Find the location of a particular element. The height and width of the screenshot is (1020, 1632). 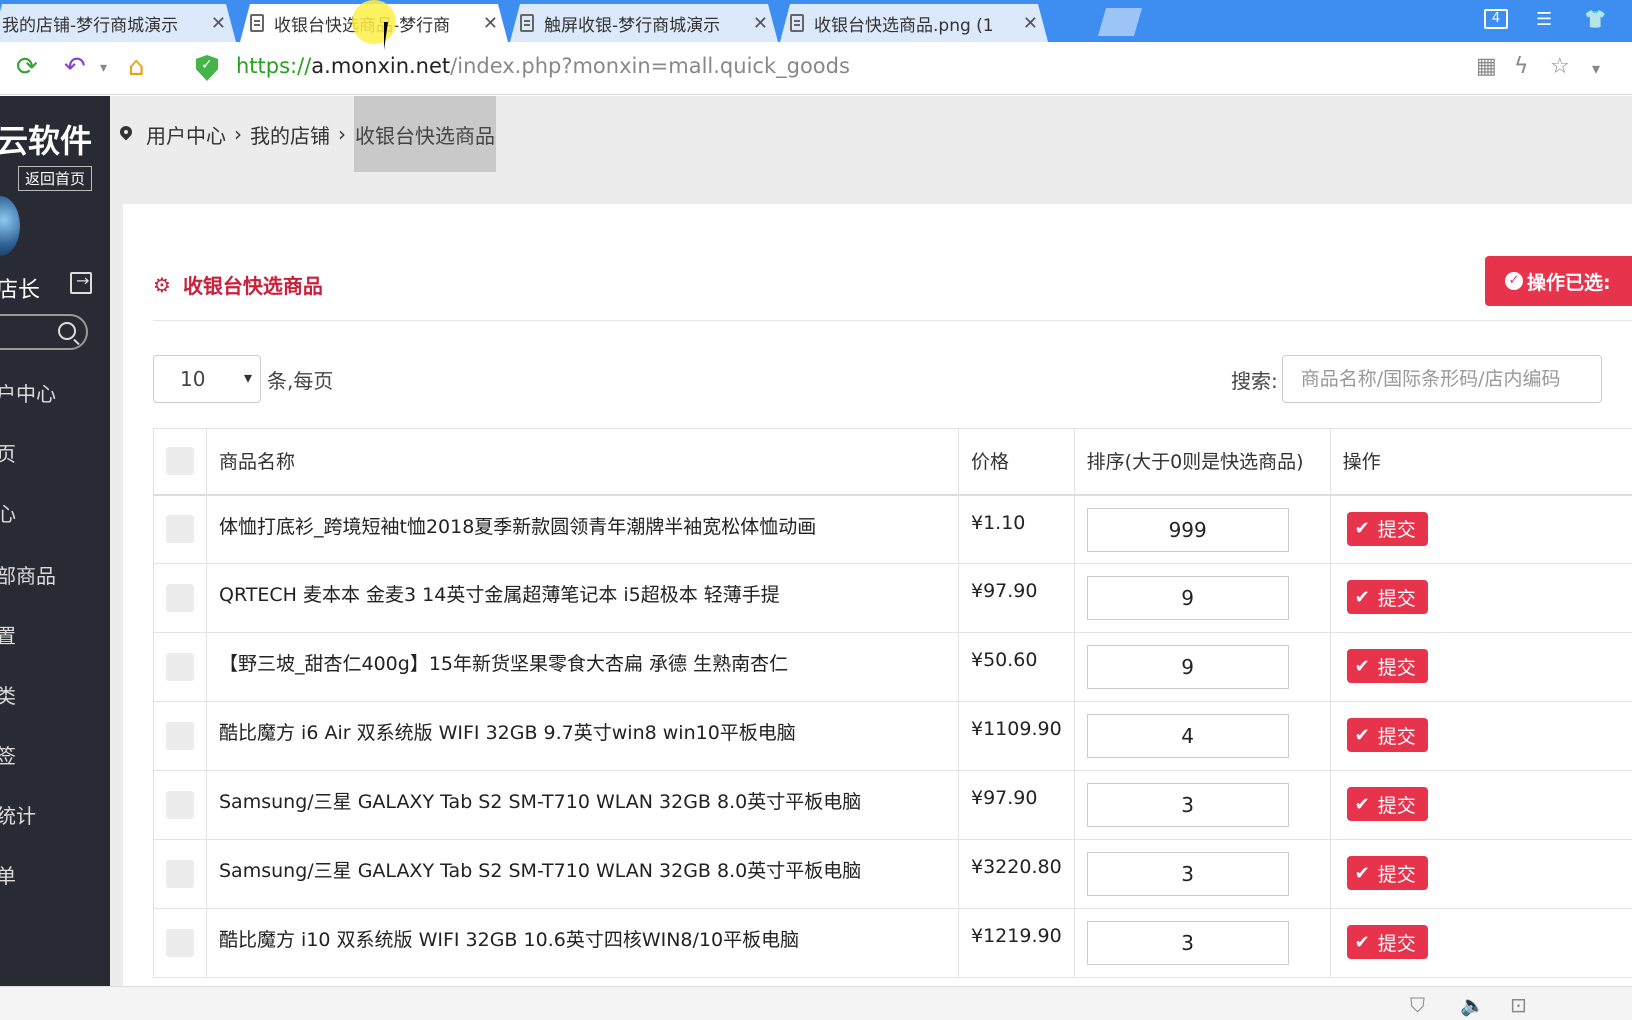

goods-price: ¥1219.90 is located at coordinates (1016, 943).